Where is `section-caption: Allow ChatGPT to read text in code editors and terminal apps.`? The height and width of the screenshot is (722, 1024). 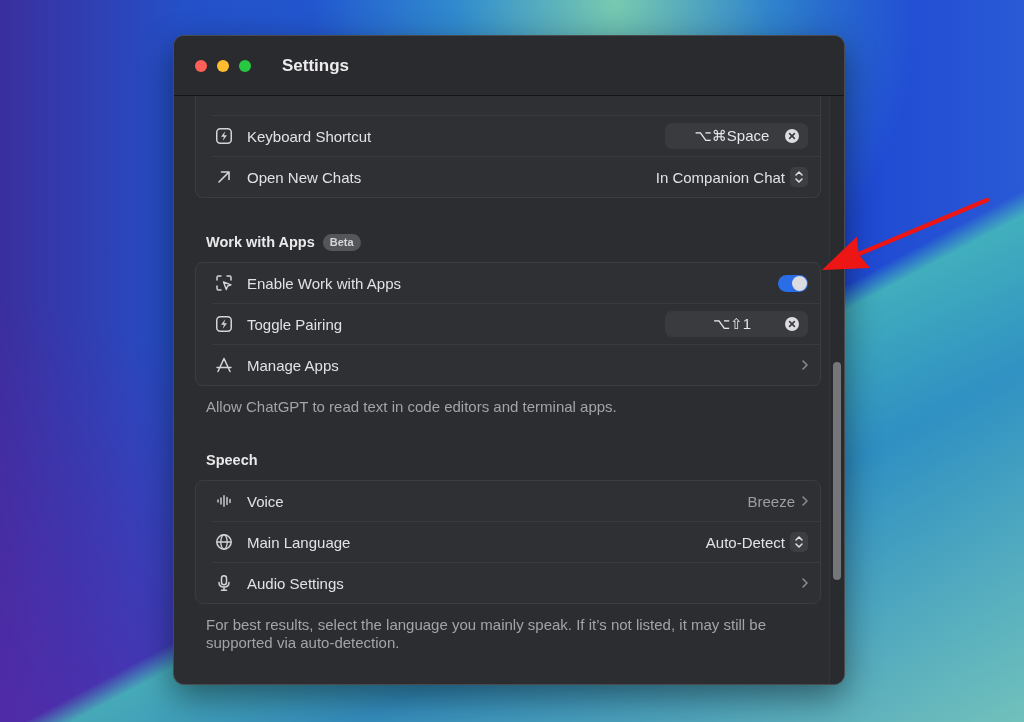 section-caption: Allow ChatGPT to read text in code editors and terminal apps. is located at coordinates (411, 407).